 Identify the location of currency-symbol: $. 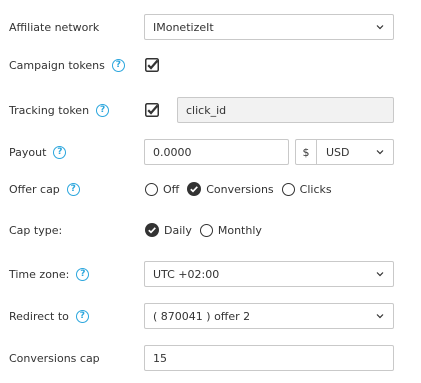
(306, 152).